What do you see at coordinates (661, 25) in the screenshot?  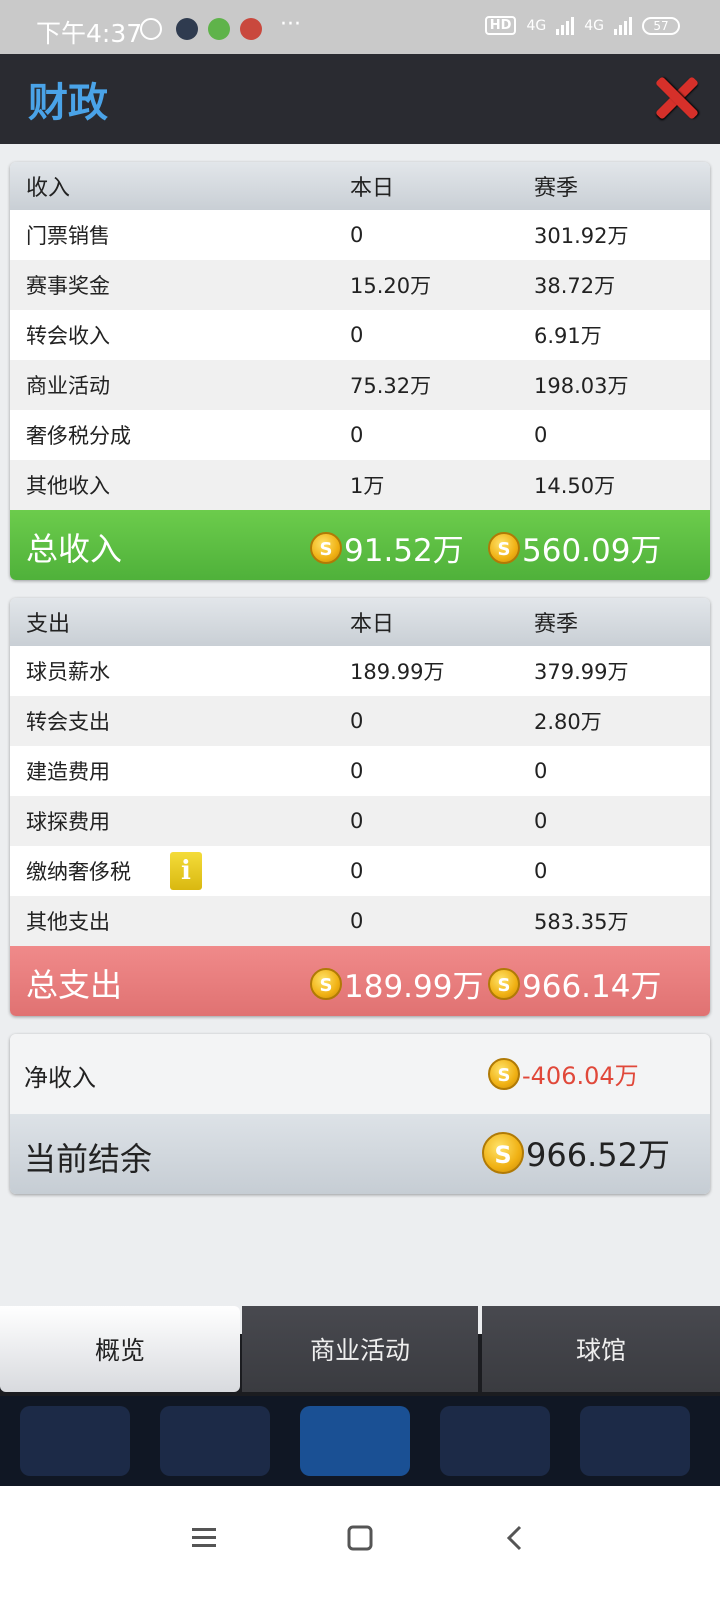 I see `battery-icon: 57` at bounding box center [661, 25].